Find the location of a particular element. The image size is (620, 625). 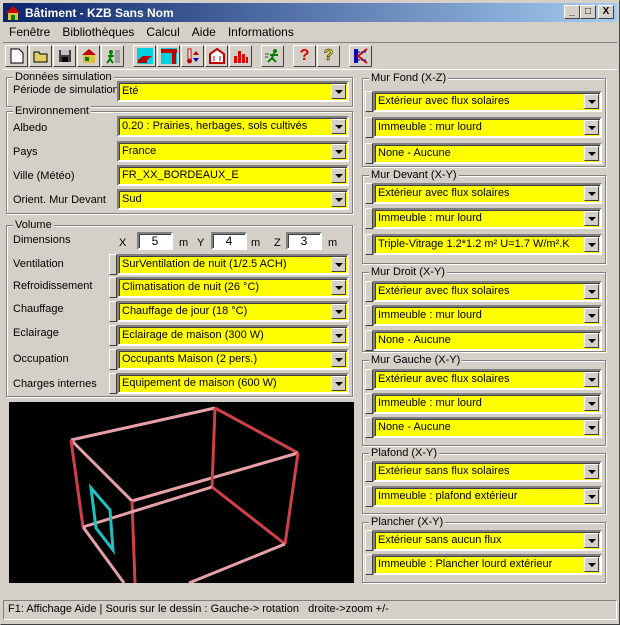

volume-row-select: Eclairage de maison (300 W) is located at coordinates (233, 335).